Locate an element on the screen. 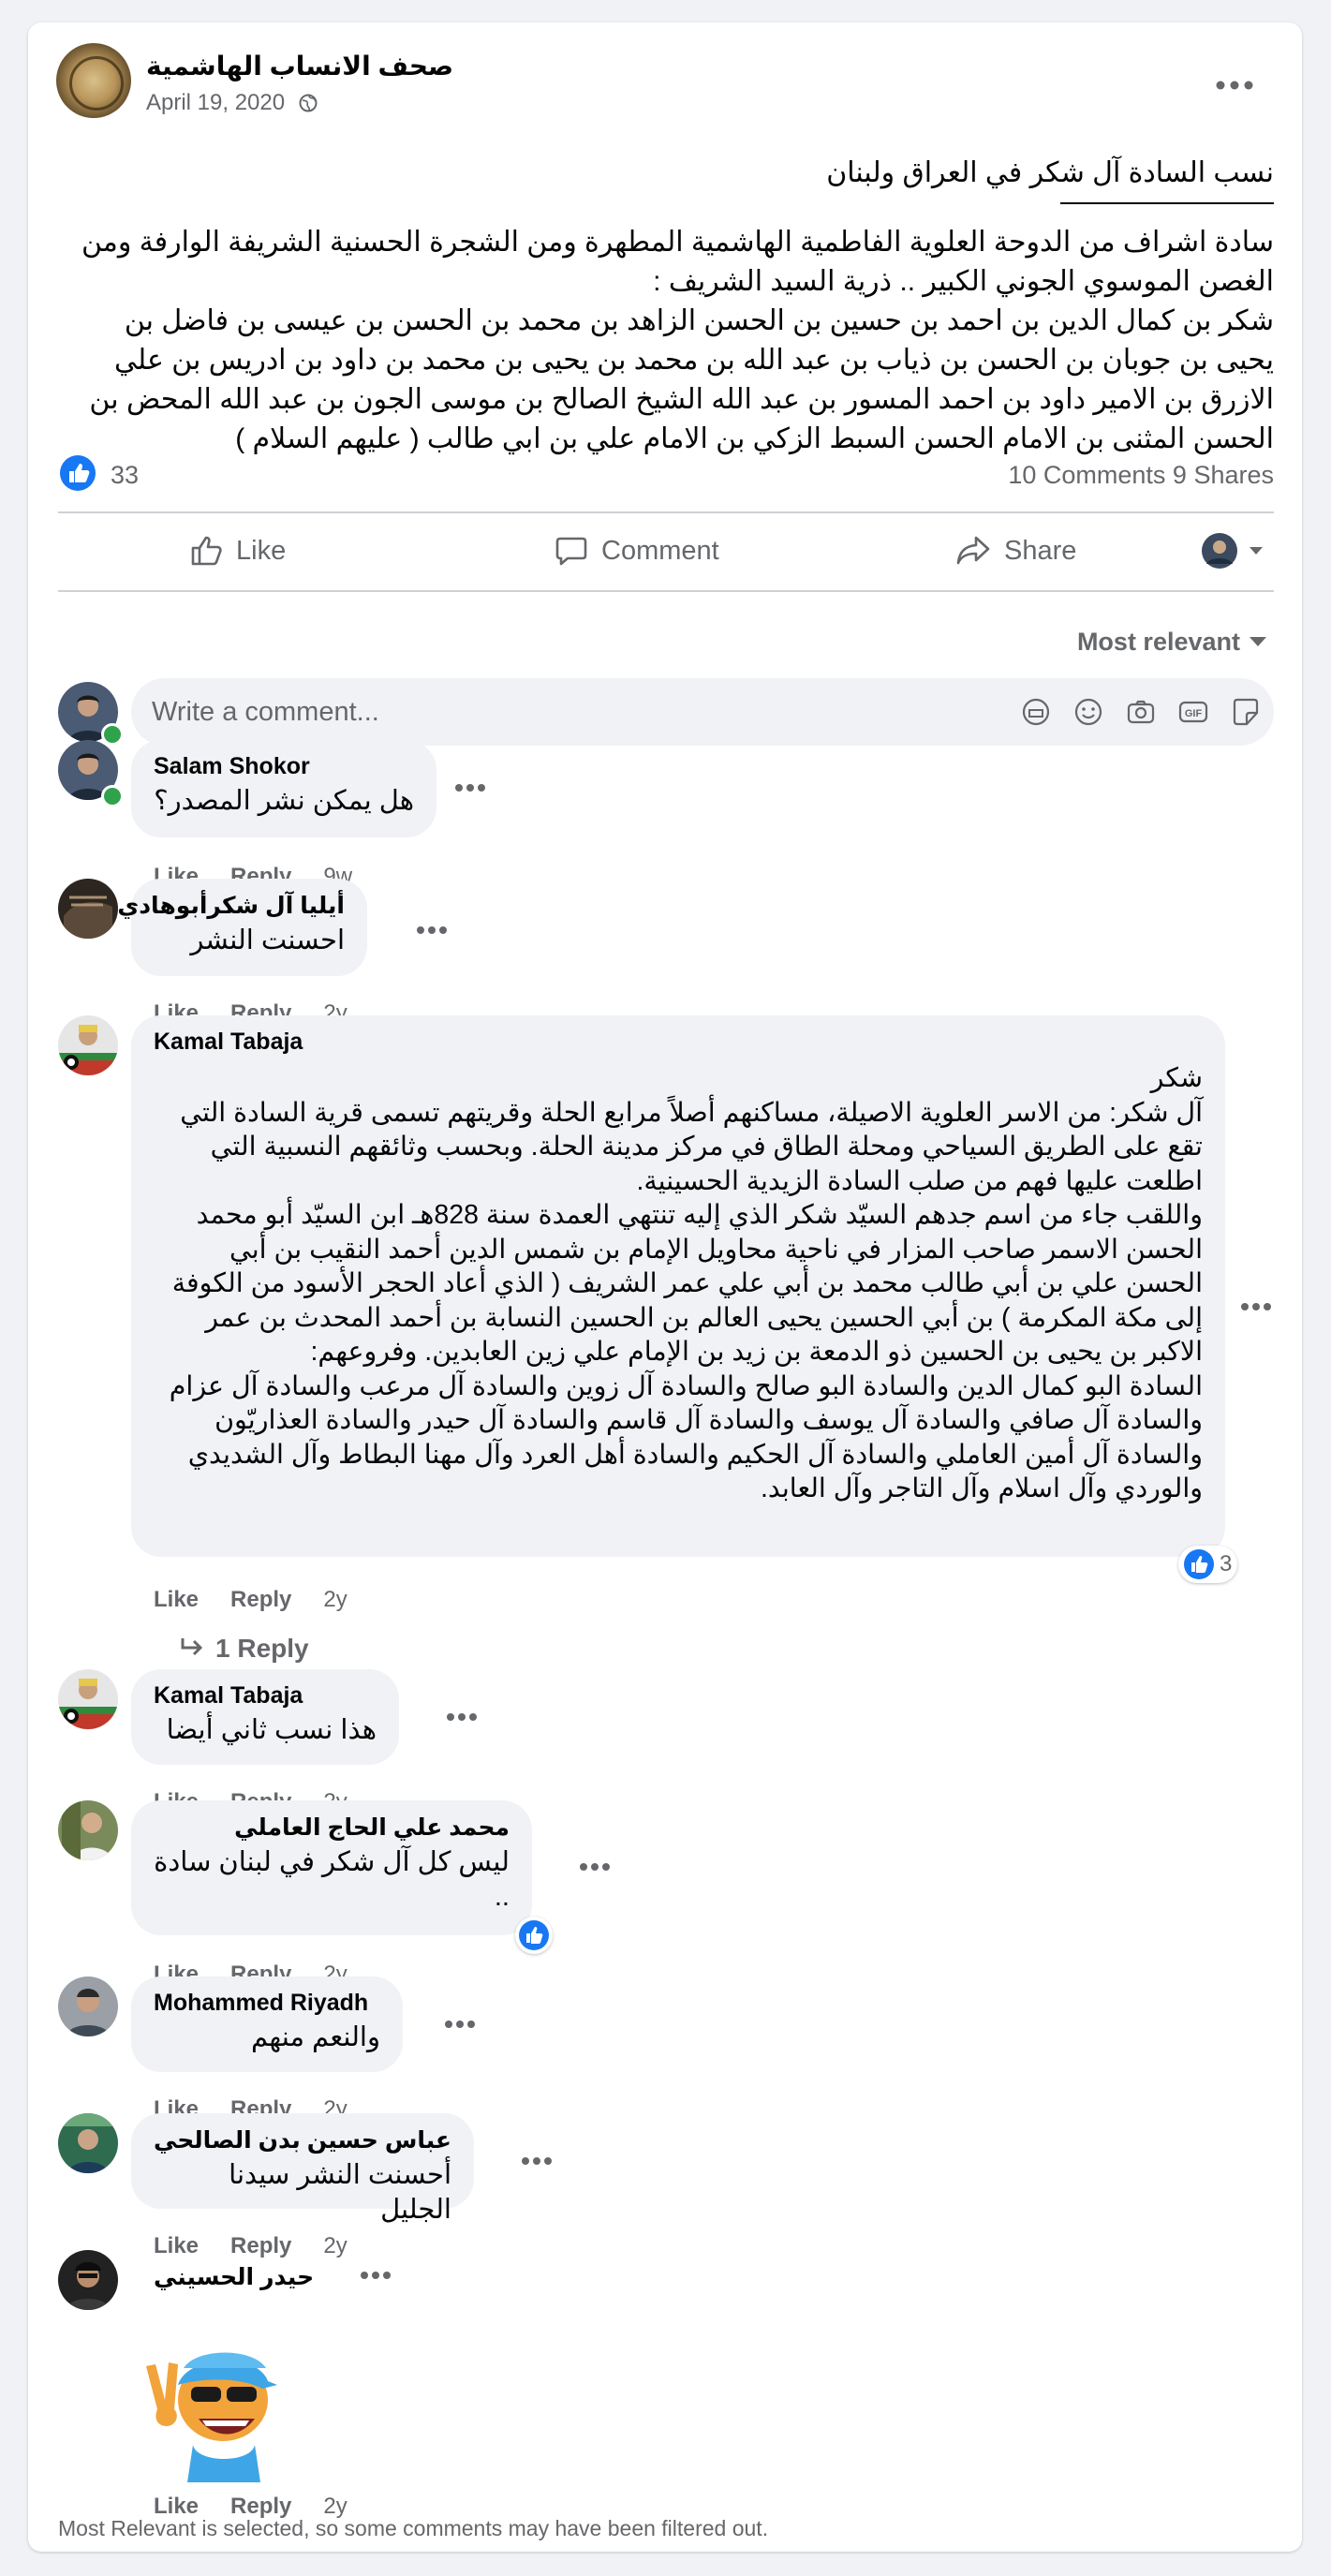  camera-icon is located at coordinates (1141, 712).